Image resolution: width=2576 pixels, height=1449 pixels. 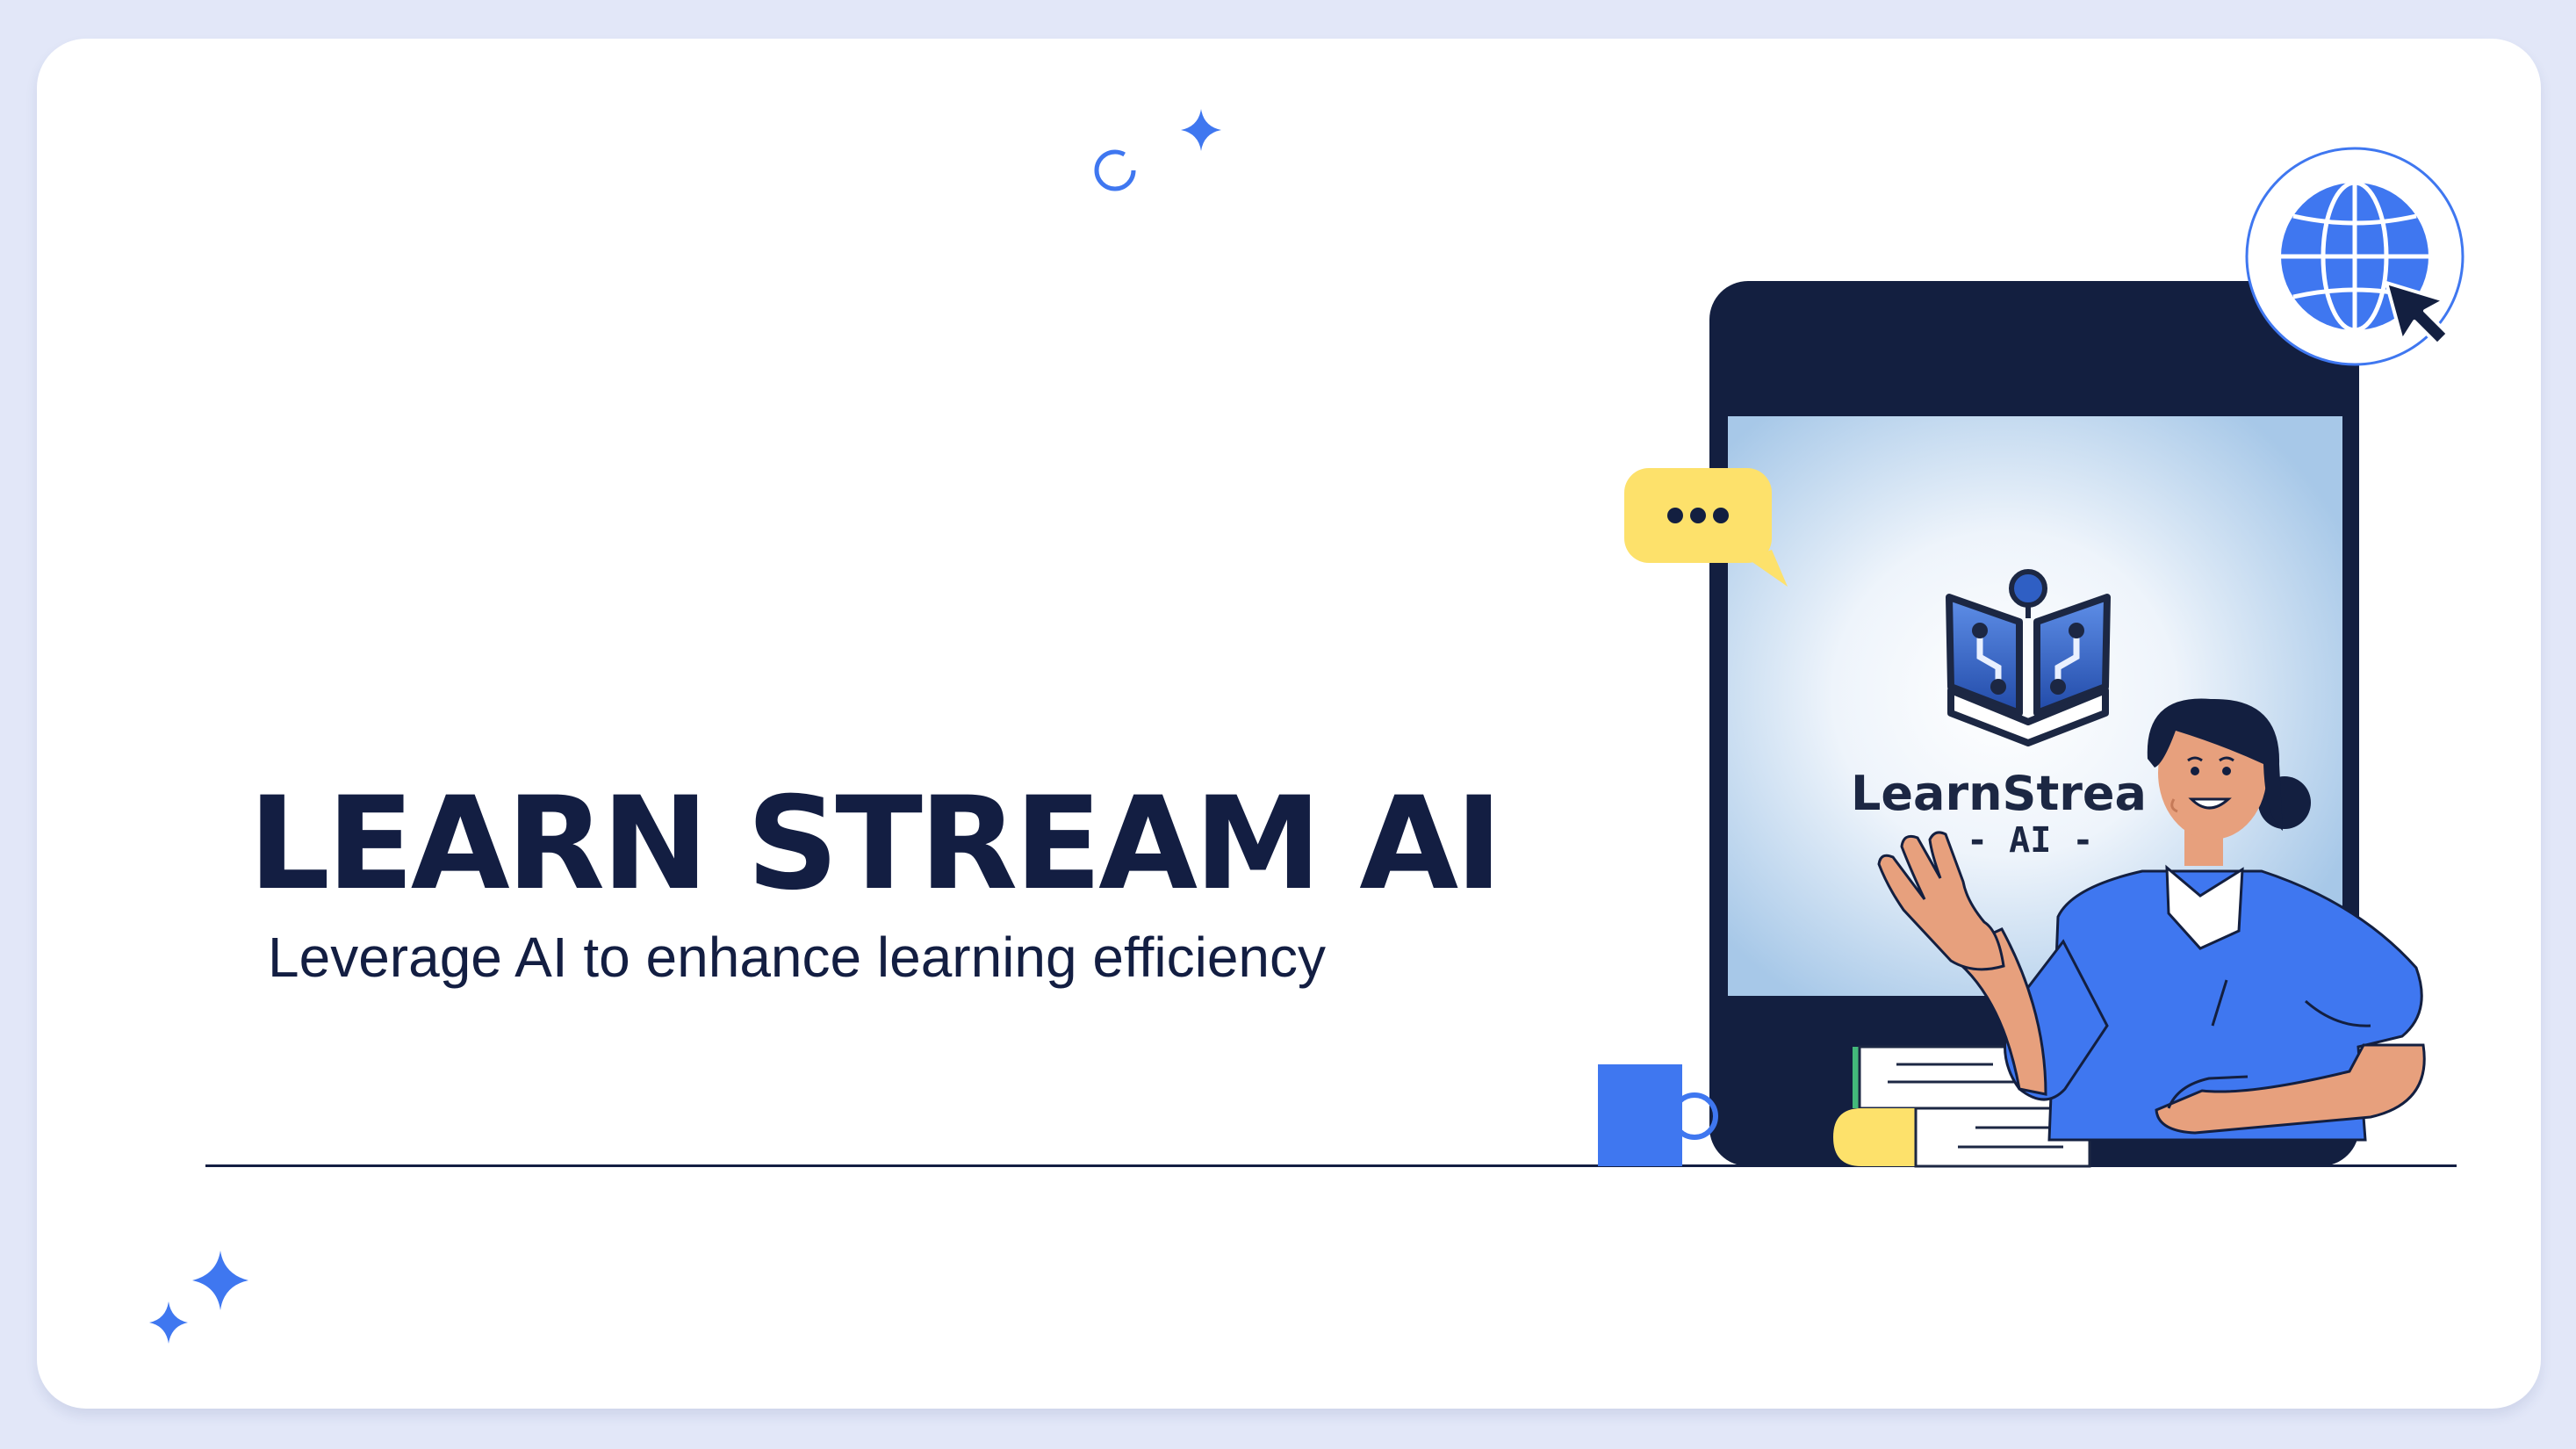 I want to click on screen-logo-name: LearnStrea, so click(x=1999, y=794).